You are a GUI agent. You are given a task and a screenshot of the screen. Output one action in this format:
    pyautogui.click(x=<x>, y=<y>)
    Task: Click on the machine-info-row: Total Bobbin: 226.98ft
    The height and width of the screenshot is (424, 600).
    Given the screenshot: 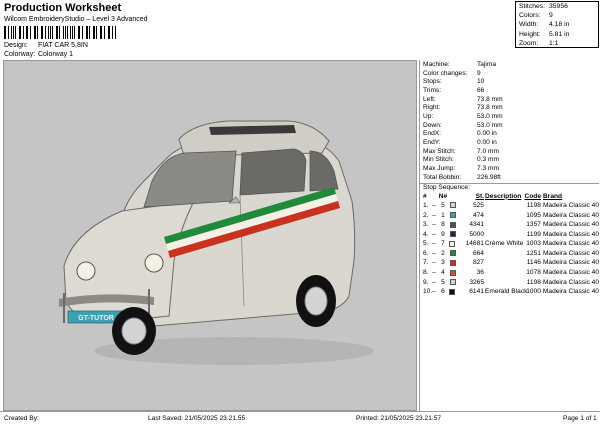 What is the action you would take?
    pyautogui.click(x=509, y=177)
    